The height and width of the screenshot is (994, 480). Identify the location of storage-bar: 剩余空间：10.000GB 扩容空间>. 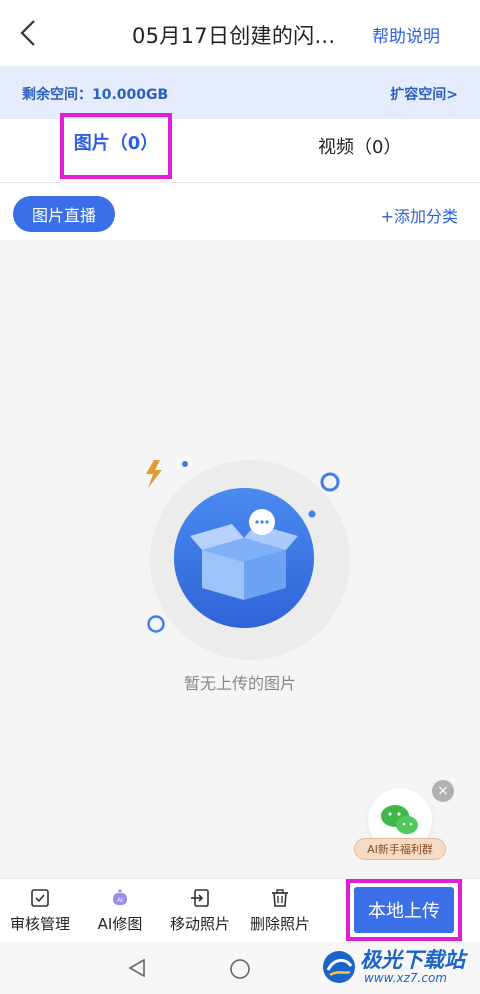
(240, 92).